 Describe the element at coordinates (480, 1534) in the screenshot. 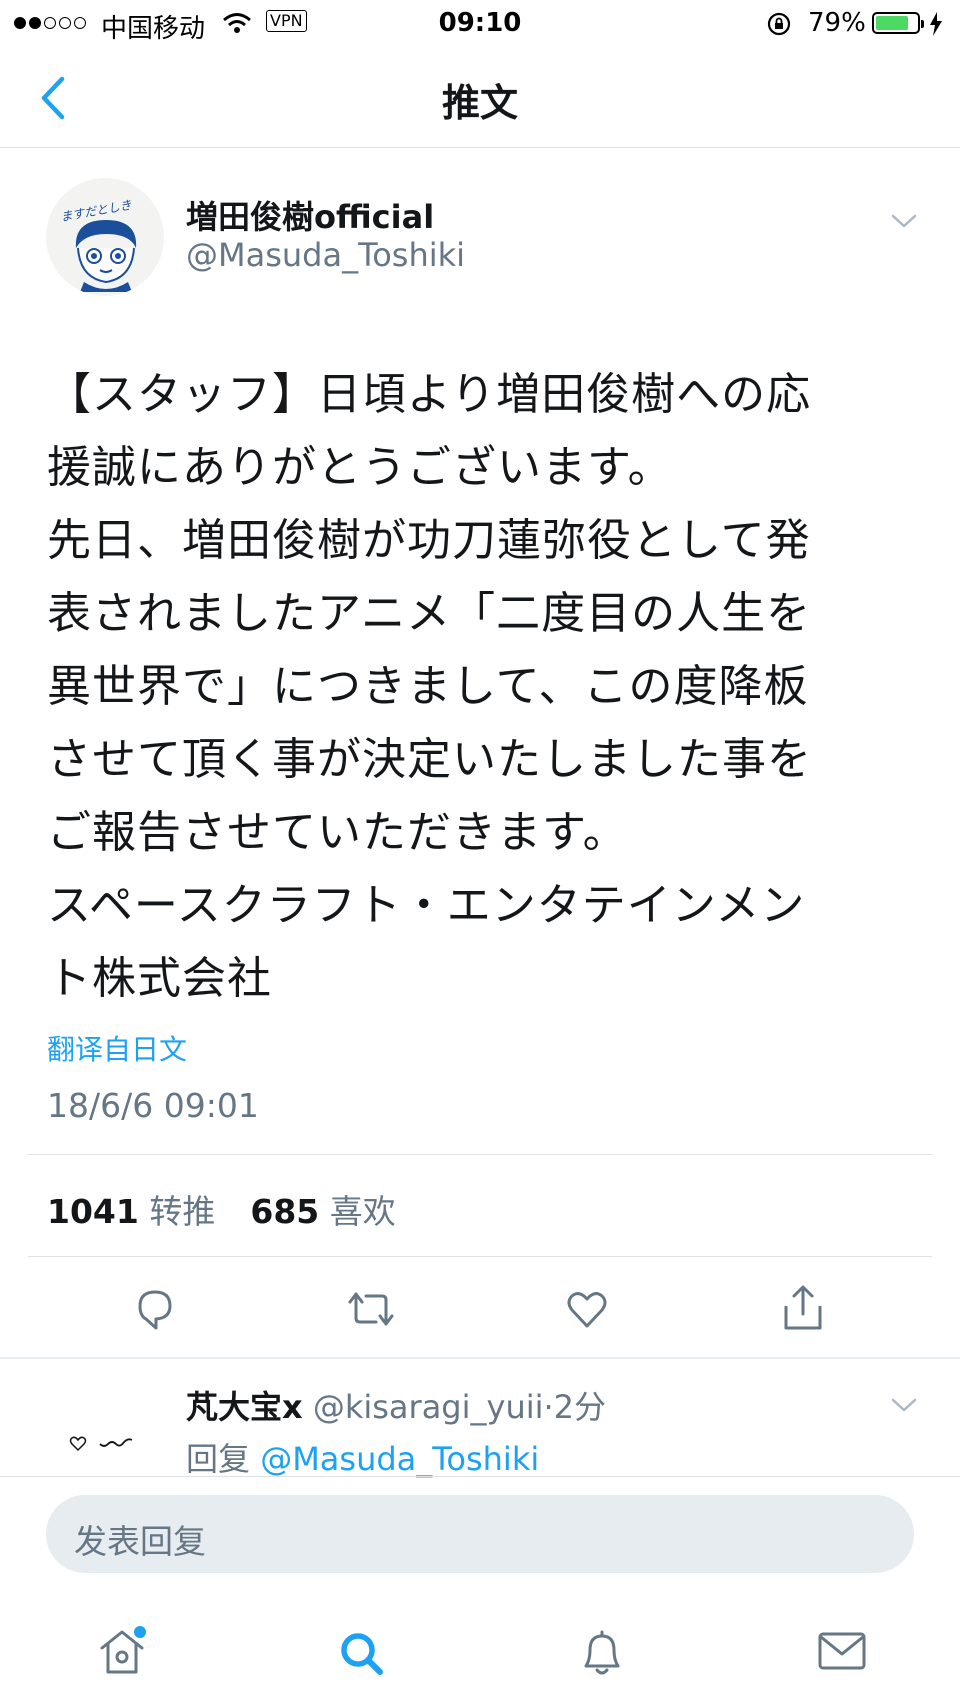

I see `reply-compose-input: 发表回复` at that location.